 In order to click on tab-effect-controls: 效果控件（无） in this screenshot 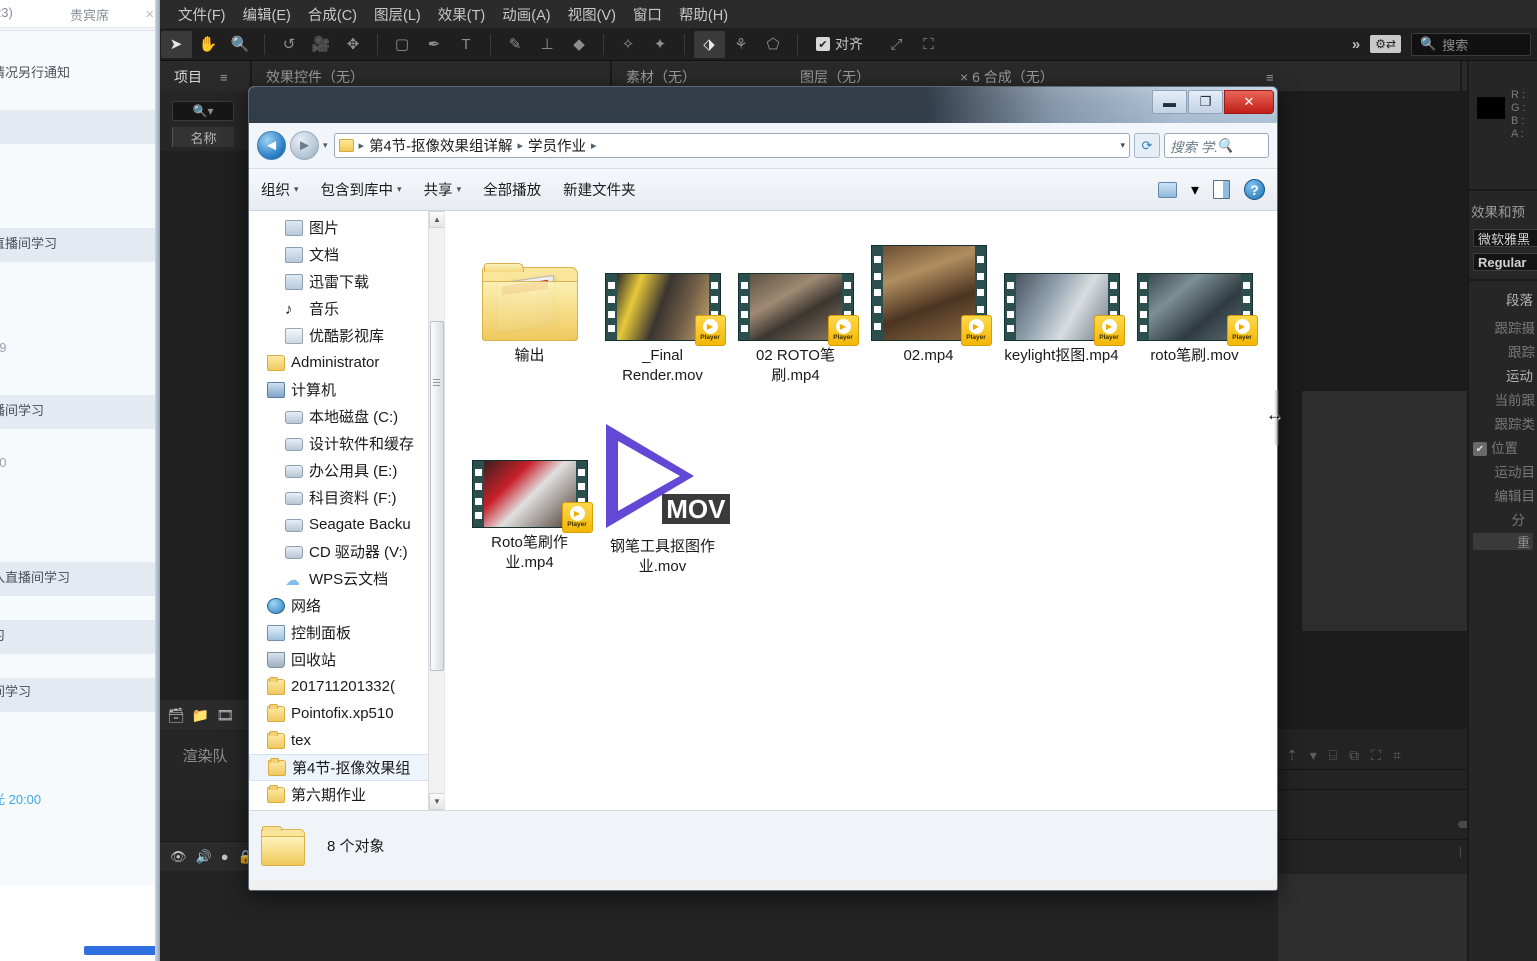, I will do `click(315, 77)`.